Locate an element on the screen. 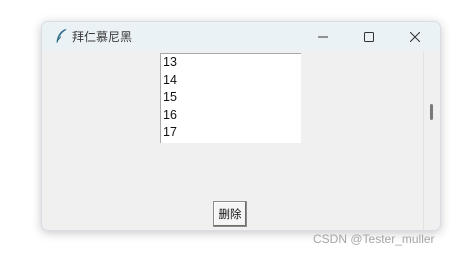 The width and height of the screenshot is (474, 255). watermark: CSDN @Tester_muller is located at coordinates (374, 239).